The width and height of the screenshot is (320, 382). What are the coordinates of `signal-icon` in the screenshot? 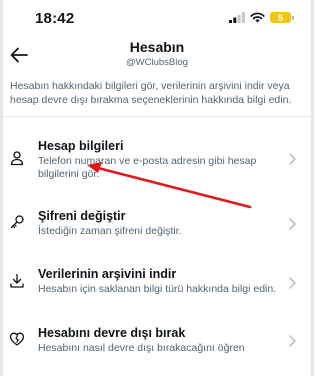 It's located at (237, 17).